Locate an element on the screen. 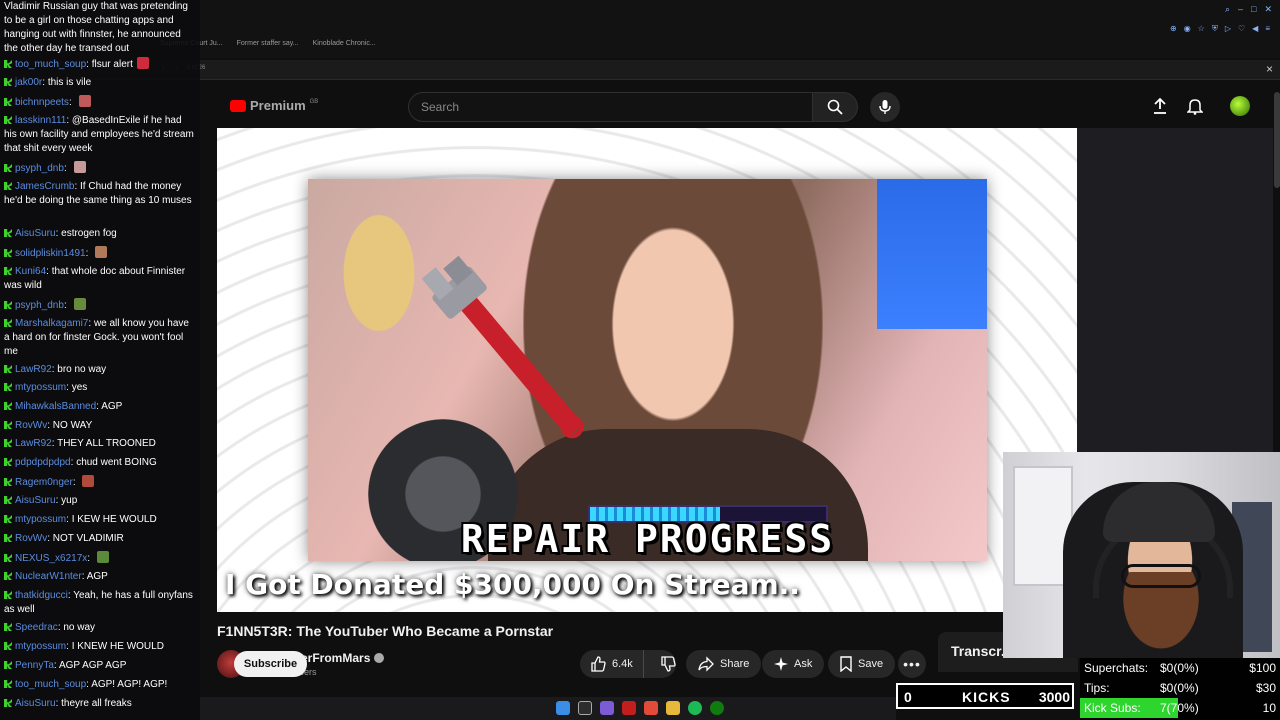 The image size is (1280, 720). search-icon is located at coordinates (835, 107).